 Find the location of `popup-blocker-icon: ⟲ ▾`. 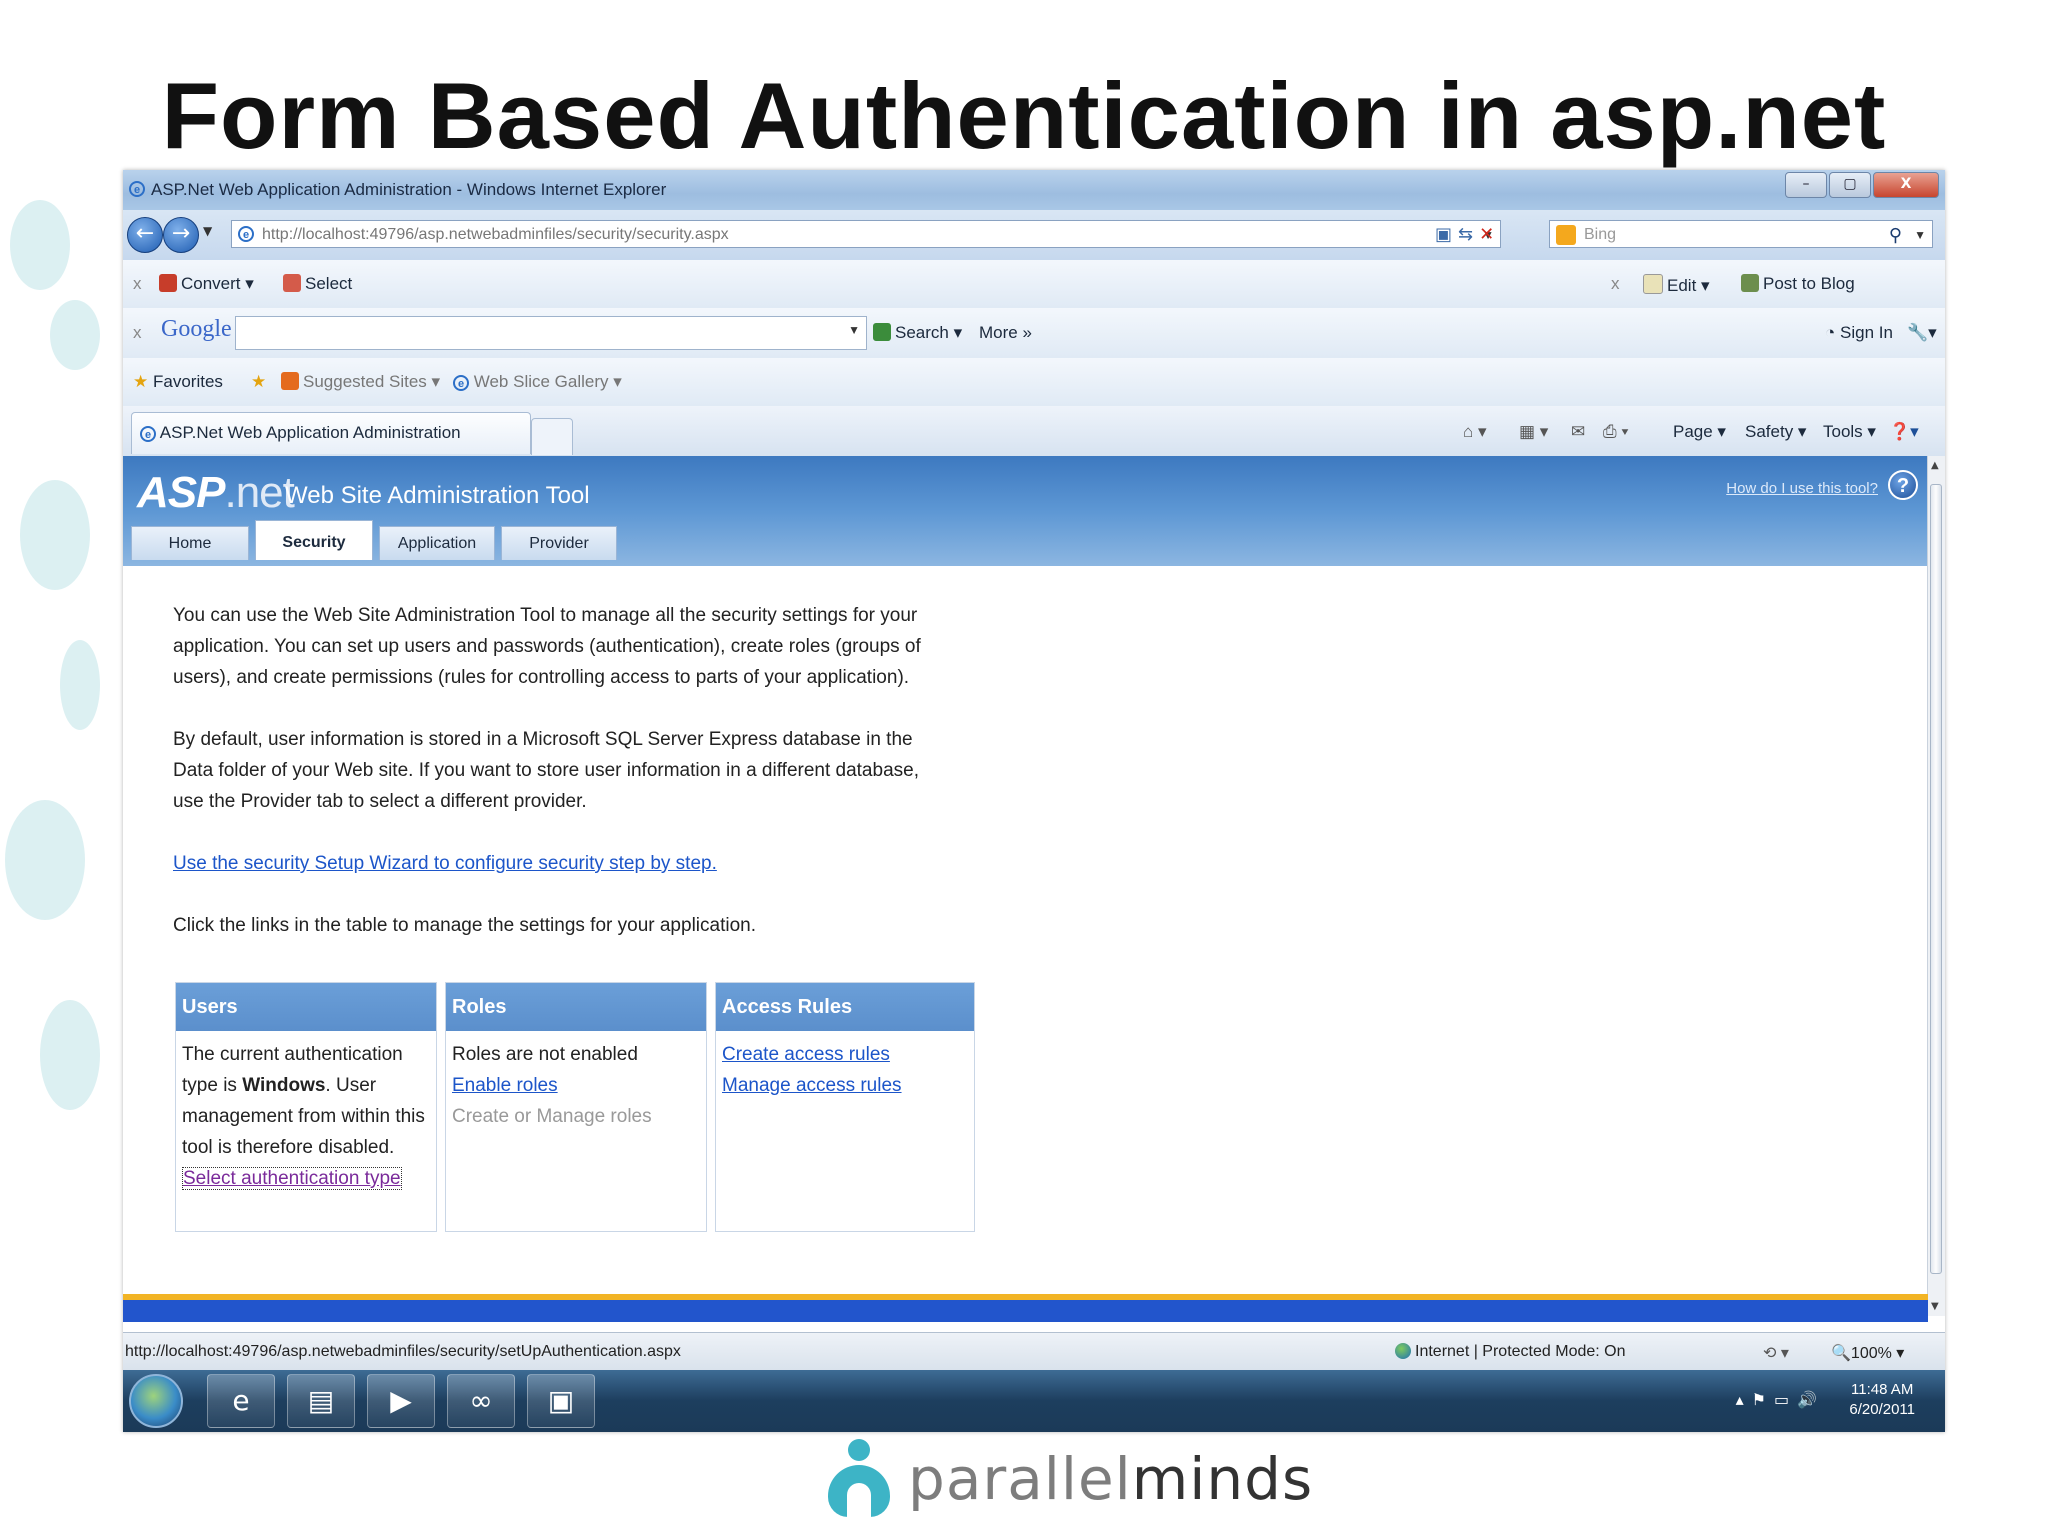

popup-blocker-icon: ⟲ ▾ is located at coordinates (1776, 1353).